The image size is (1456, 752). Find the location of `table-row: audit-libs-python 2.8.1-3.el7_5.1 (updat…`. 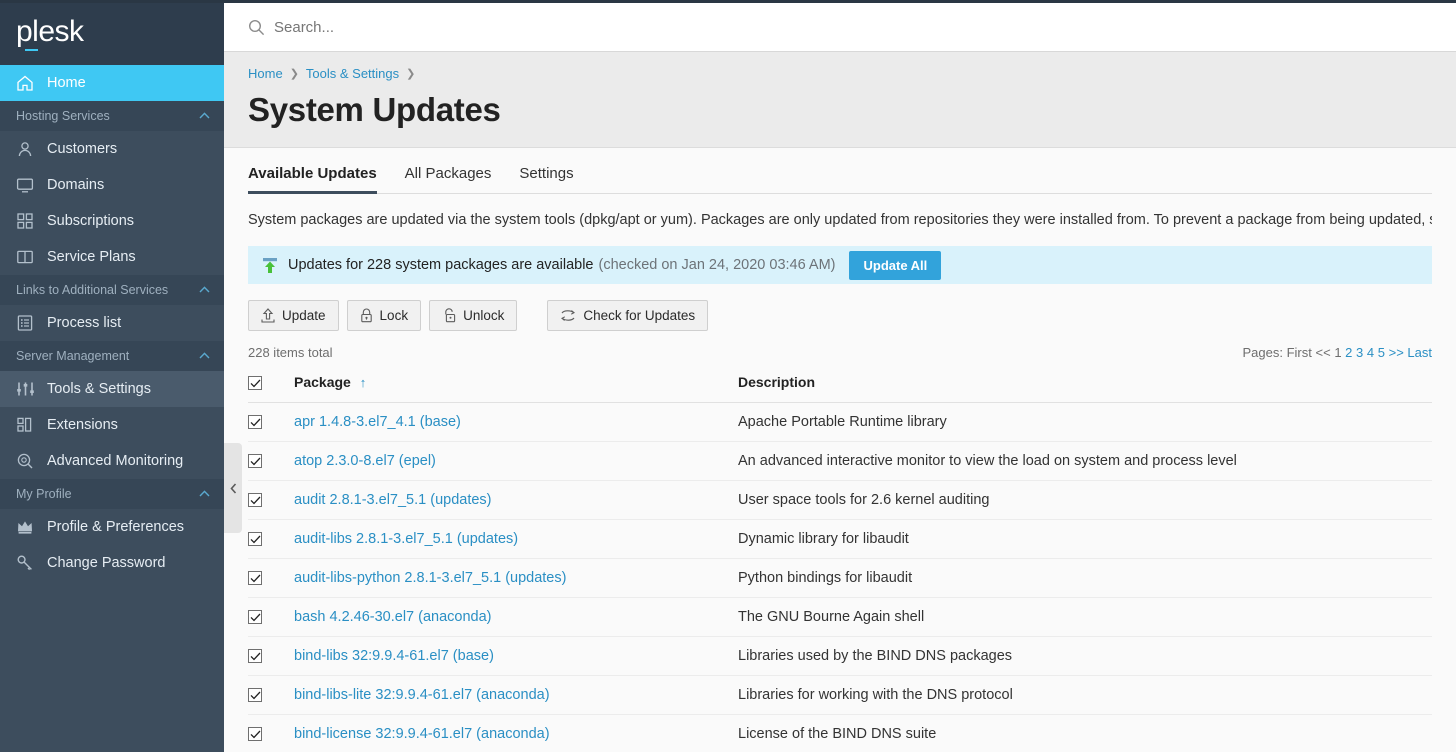

table-row: audit-libs-python 2.8.1-3.el7_5.1 (updat… is located at coordinates (840, 578).